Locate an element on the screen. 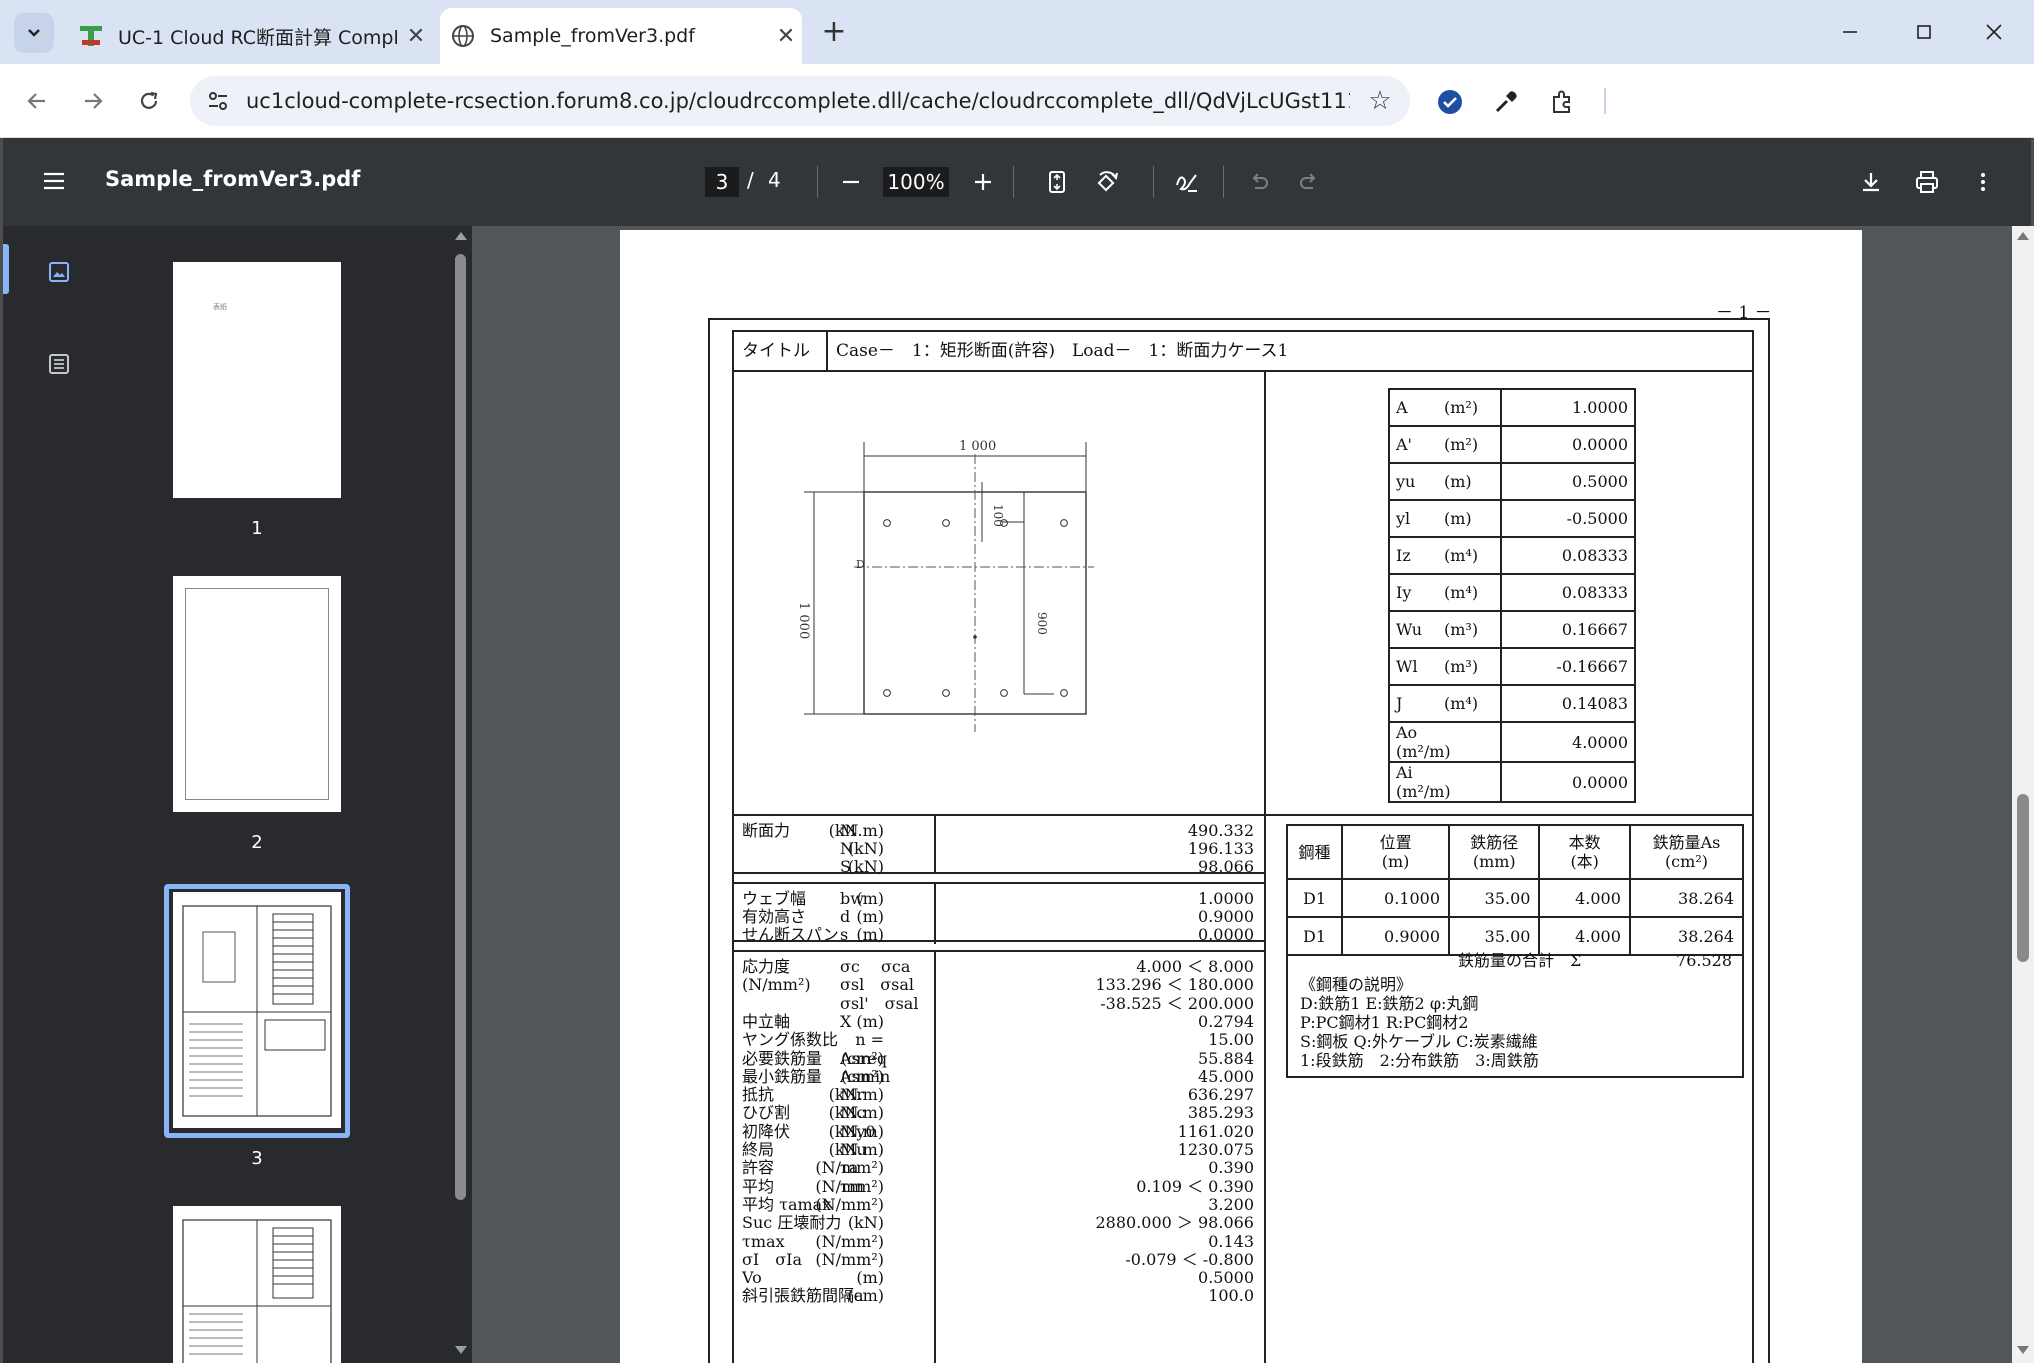 This screenshot has height=1367, width=2034. fit-to-page-icon is located at coordinates (1057, 182).